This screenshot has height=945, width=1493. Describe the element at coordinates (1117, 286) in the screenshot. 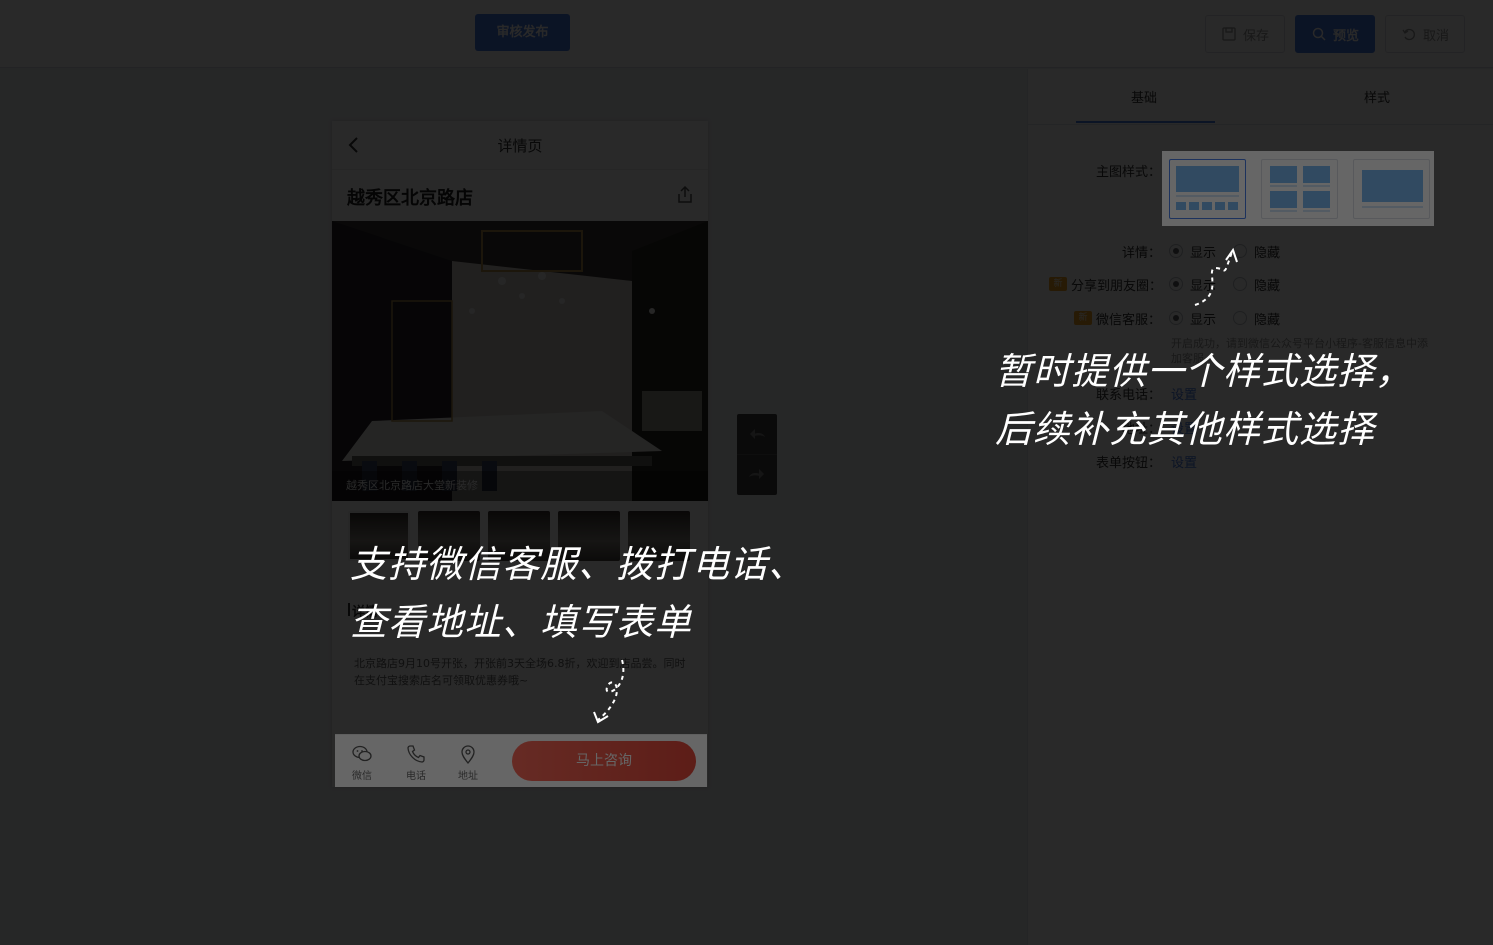

I see `share-label: 分享到朋友圈：` at that location.